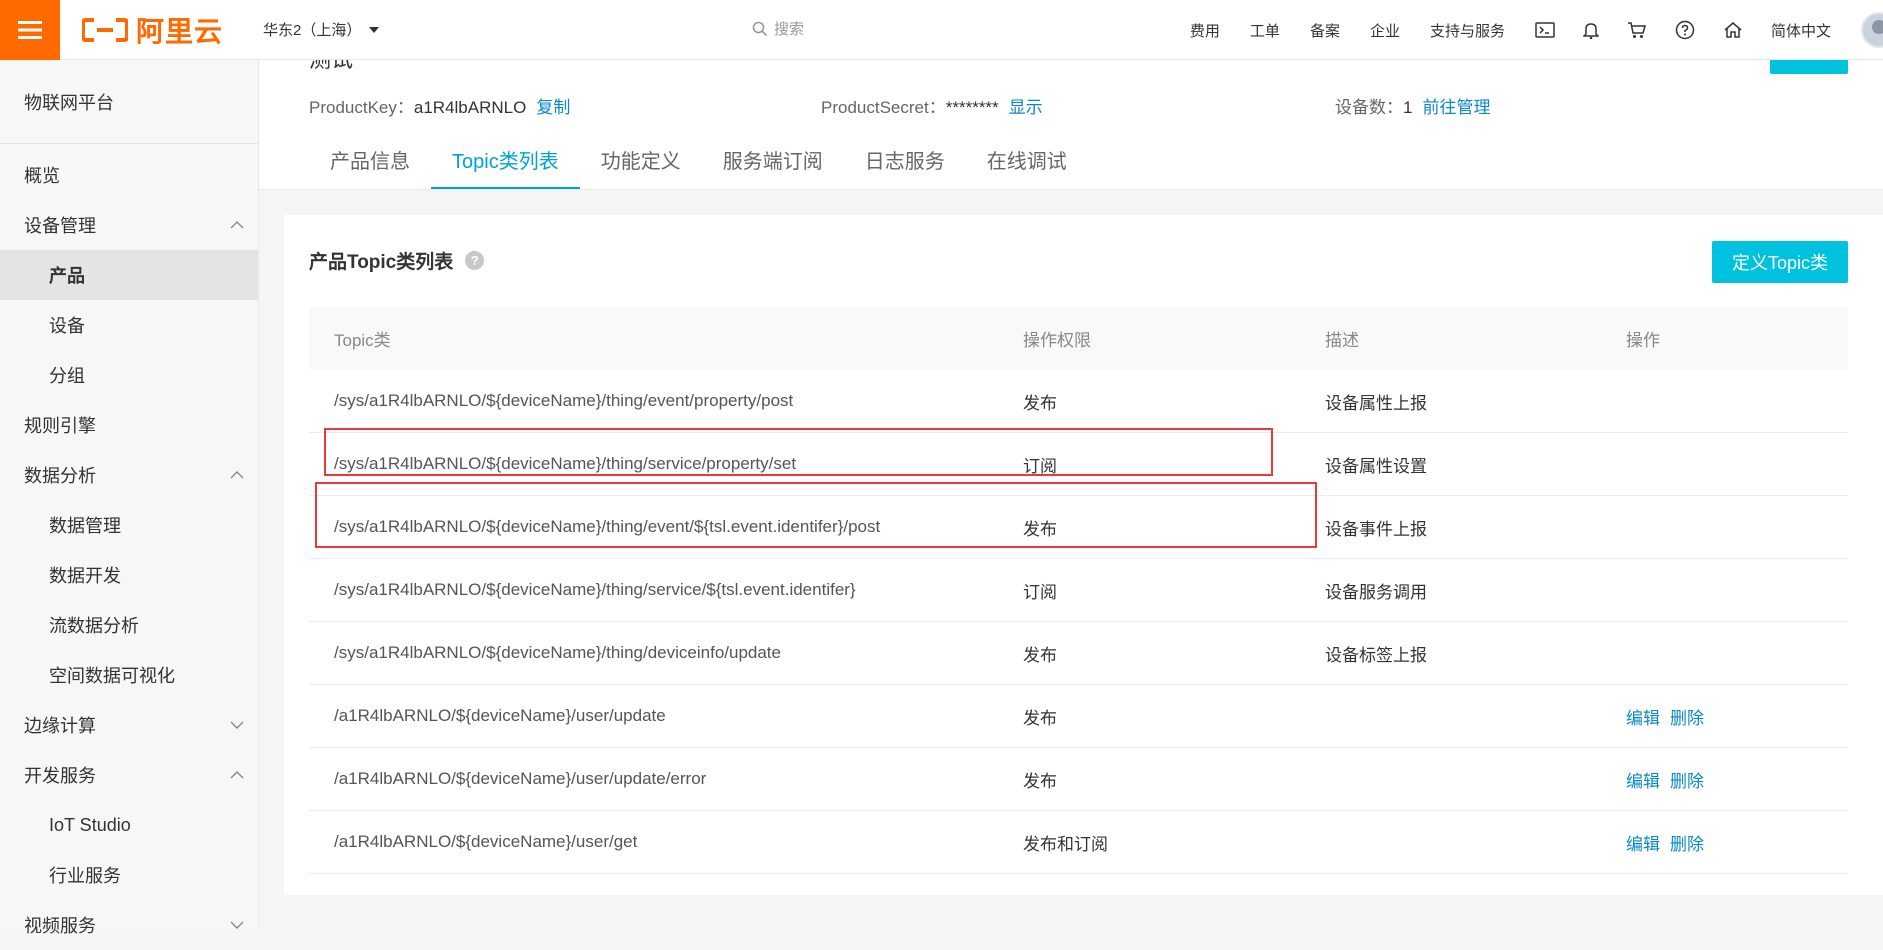  I want to click on description-cell: 设备属性上报, so click(1376, 403).